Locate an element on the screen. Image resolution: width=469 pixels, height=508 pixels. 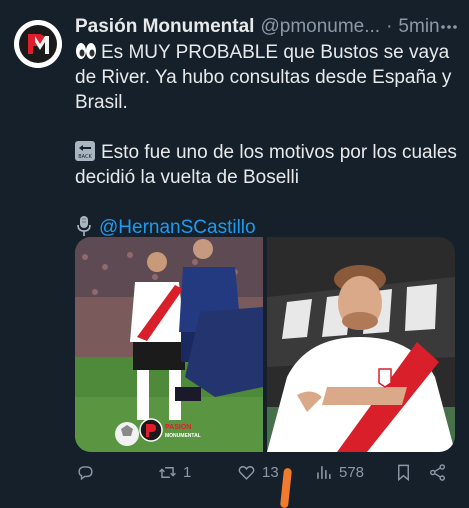
tweet-header: Pasión Monumental @pmonume... · 5min is located at coordinates (267, 27).